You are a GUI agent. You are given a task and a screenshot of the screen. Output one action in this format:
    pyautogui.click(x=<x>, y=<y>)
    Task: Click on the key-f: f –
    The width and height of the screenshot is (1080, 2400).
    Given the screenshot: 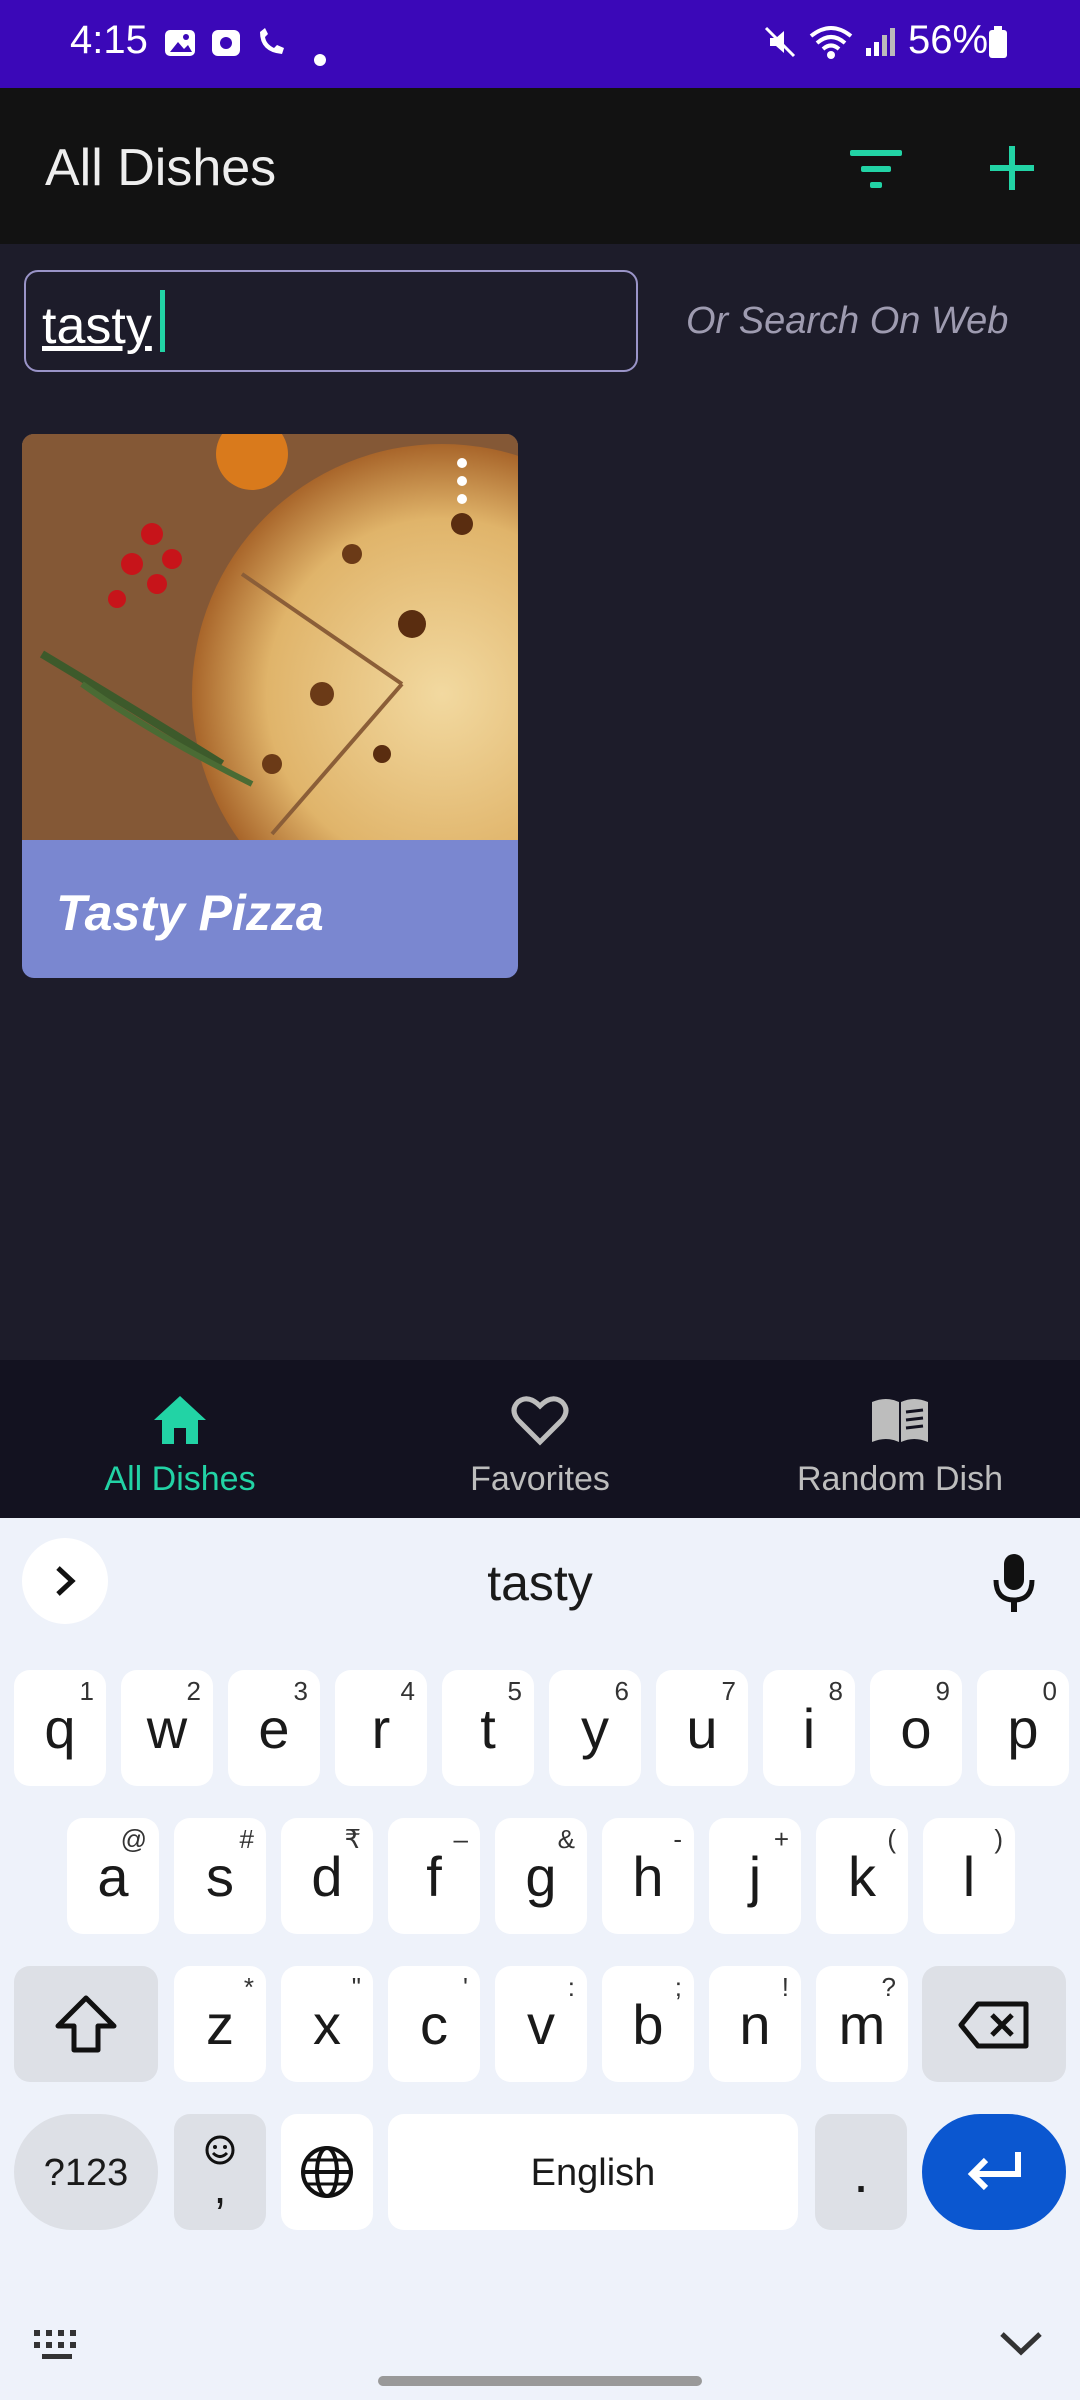 What is the action you would take?
    pyautogui.click(x=434, y=1876)
    